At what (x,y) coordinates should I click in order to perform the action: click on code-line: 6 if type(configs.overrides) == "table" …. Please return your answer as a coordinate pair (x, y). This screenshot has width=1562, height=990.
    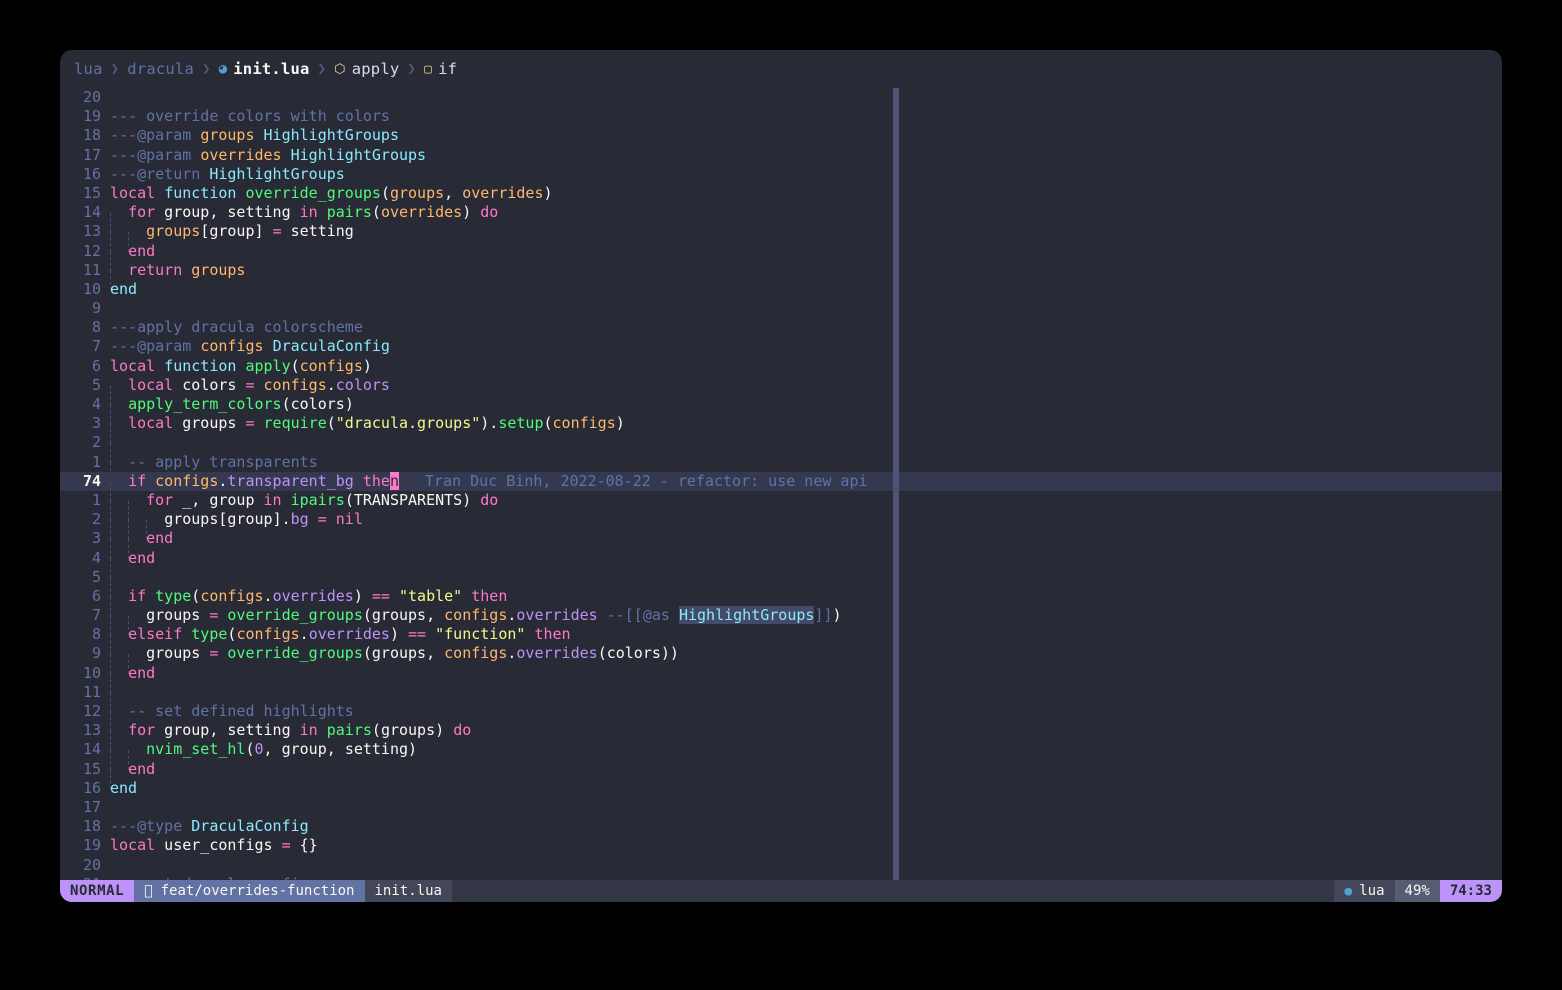
    Looking at the image, I should click on (781, 601).